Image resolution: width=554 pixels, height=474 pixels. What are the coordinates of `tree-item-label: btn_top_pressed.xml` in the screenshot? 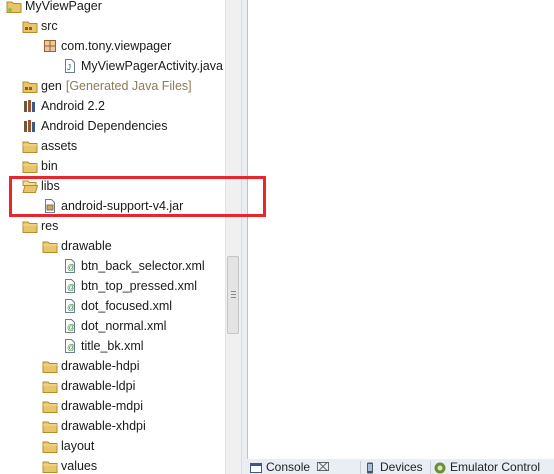 It's located at (139, 286).